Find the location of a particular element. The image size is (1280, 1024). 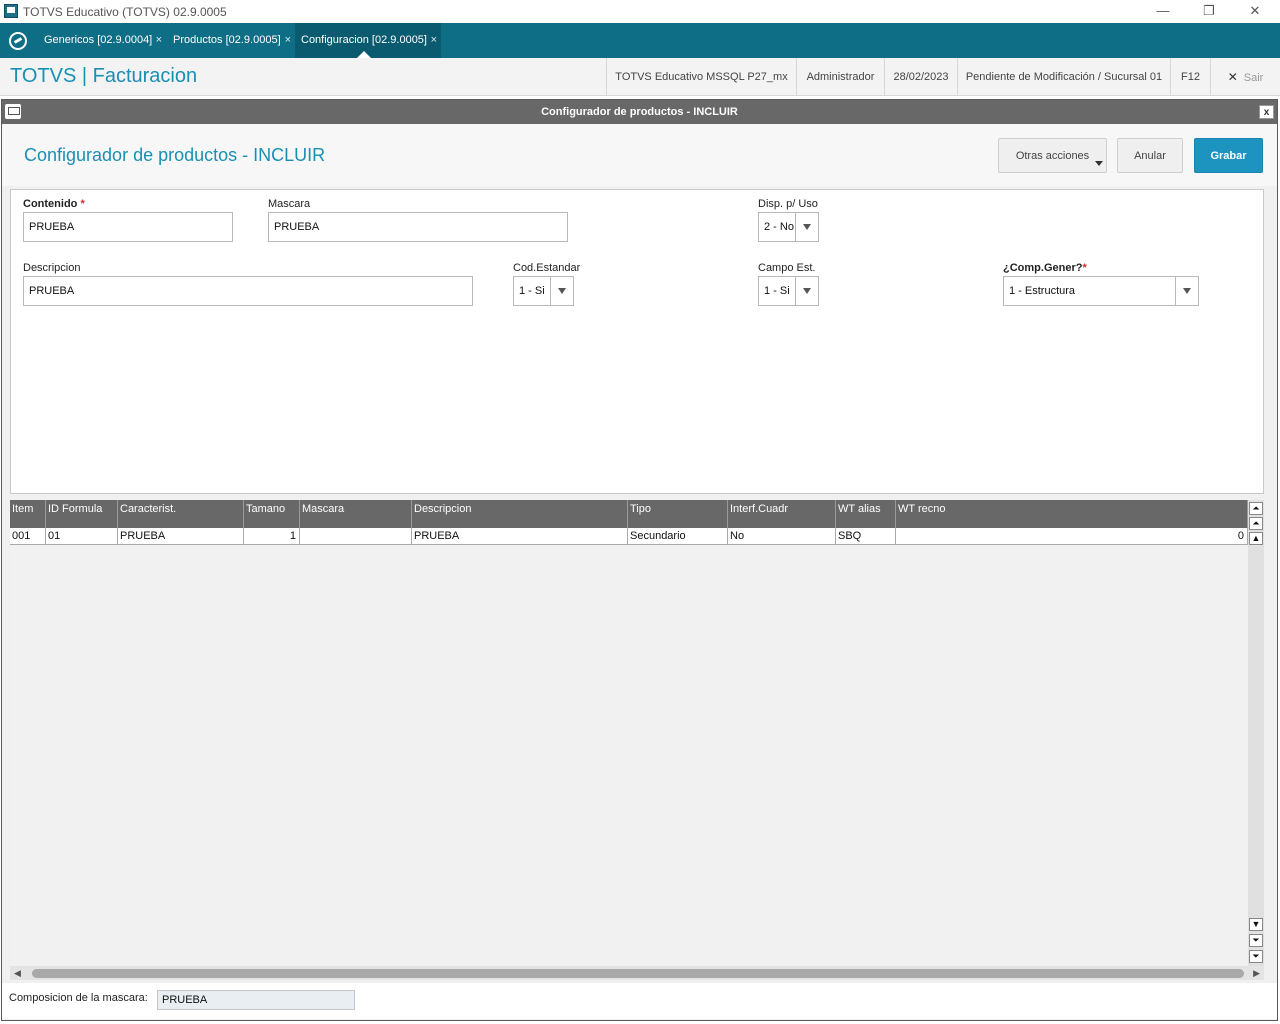

disp-uso-select: 2 - No is located at coordinates (788, 227).